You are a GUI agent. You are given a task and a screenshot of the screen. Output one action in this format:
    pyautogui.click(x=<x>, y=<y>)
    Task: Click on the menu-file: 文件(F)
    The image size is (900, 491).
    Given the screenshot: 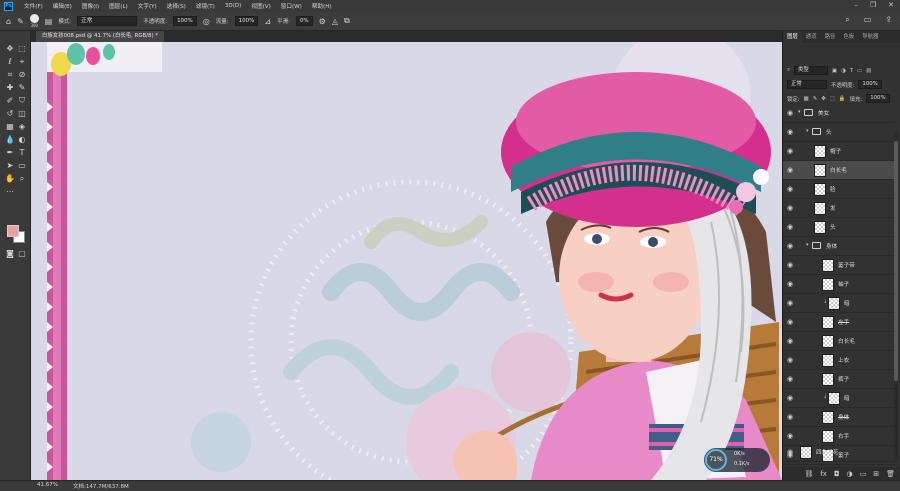 What is the action you would take?
    pyautogui.click(x=33, y=6)
    